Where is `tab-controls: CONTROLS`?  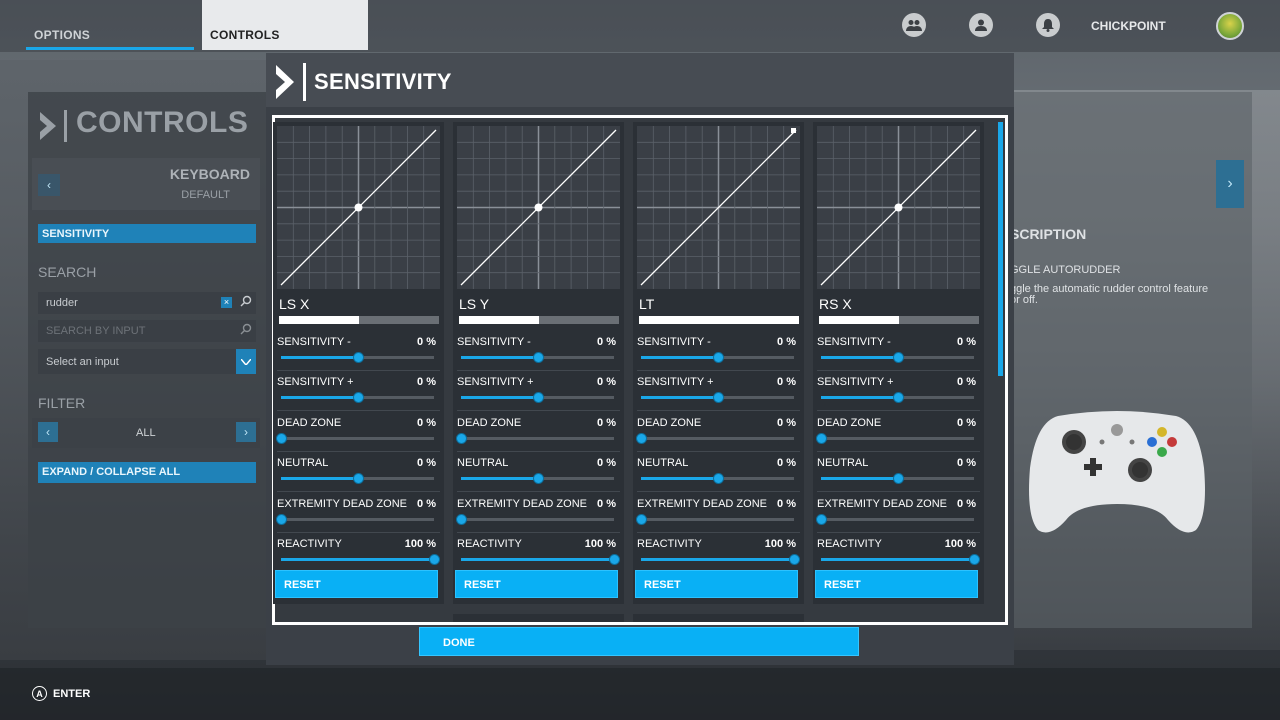
tab-controls: CONTROLS is located at coordinates (285, 25).